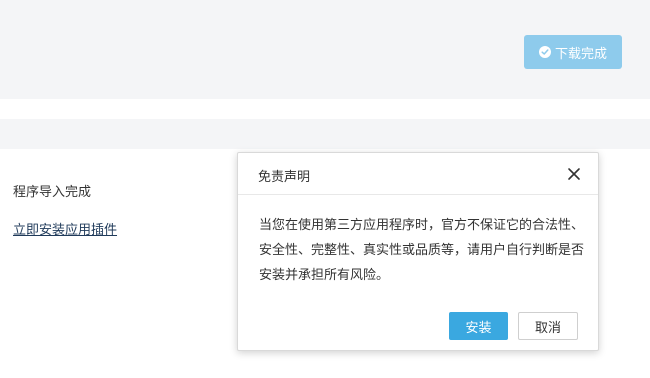 Image resolution: width=650 pixels, height=378 pixels. Describe the element at coordinates (548, 326) in the screenshot. I see `cancel-button: 取消` at that location.